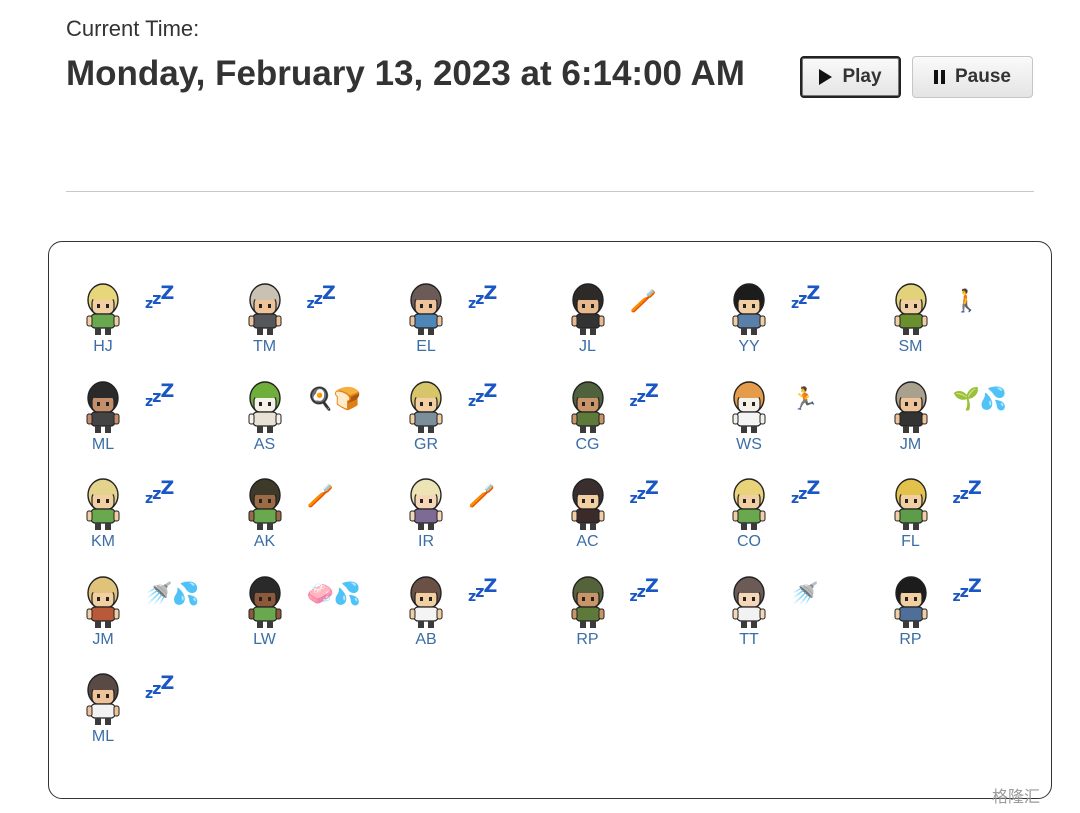 Image resolution: width=1080 pixels, height=813 pixels. Describe the element at coordinates (939, 77) in the screenshot. I see `pause-icon` at that location.